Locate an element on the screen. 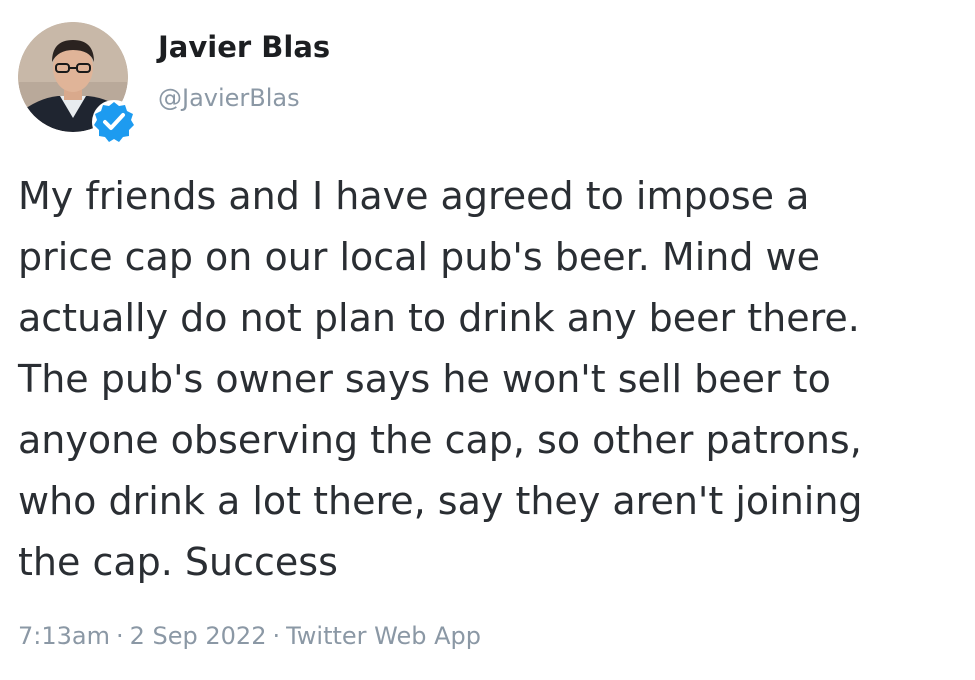  tweet-date: 2 Sep 2022 is located at coordinates (198, 636).